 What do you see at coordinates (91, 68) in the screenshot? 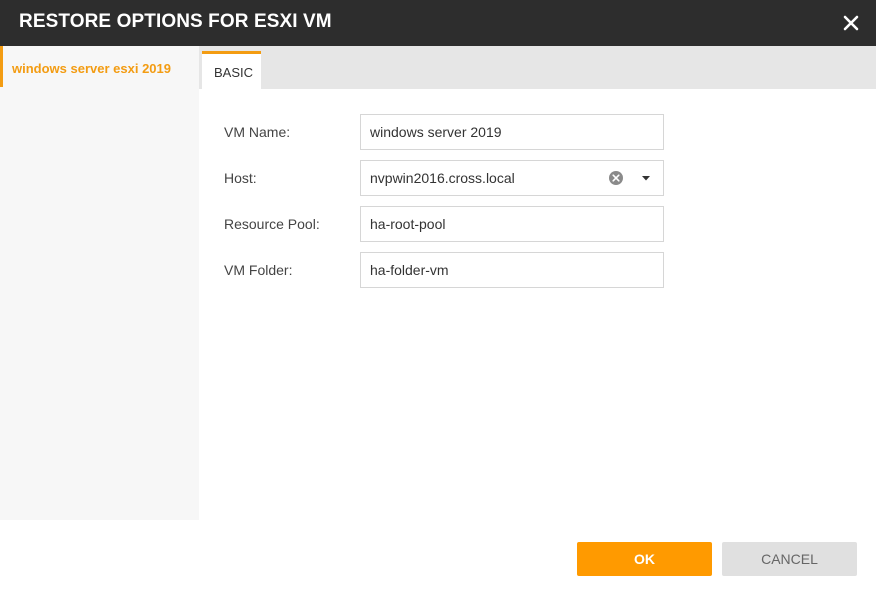
I see `sidebar-item-label: windows server esxi 2019` at bounding box center [91, 68].